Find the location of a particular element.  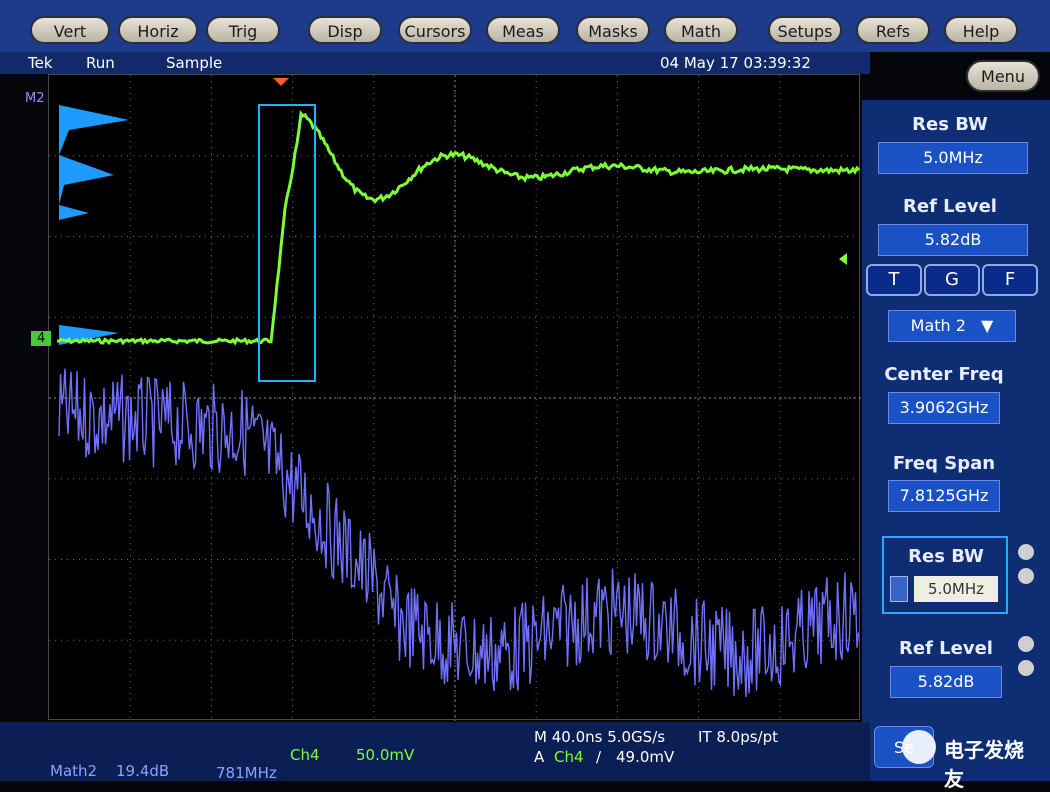

ref-level-label: Ref Level is located at coordinates (950, 206).